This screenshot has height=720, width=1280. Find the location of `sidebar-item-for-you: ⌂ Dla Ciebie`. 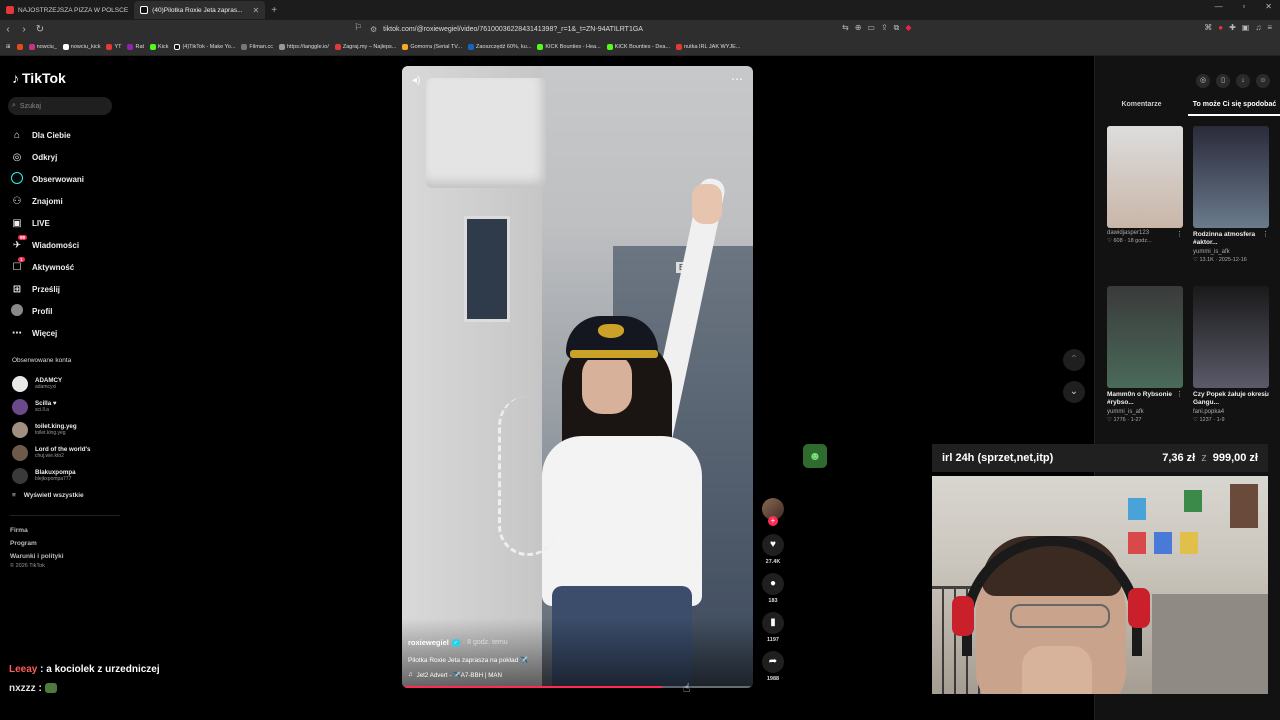

sidebar-item-for-you: ⌂ Dla Ciebie is located at coordinates (65, 135).